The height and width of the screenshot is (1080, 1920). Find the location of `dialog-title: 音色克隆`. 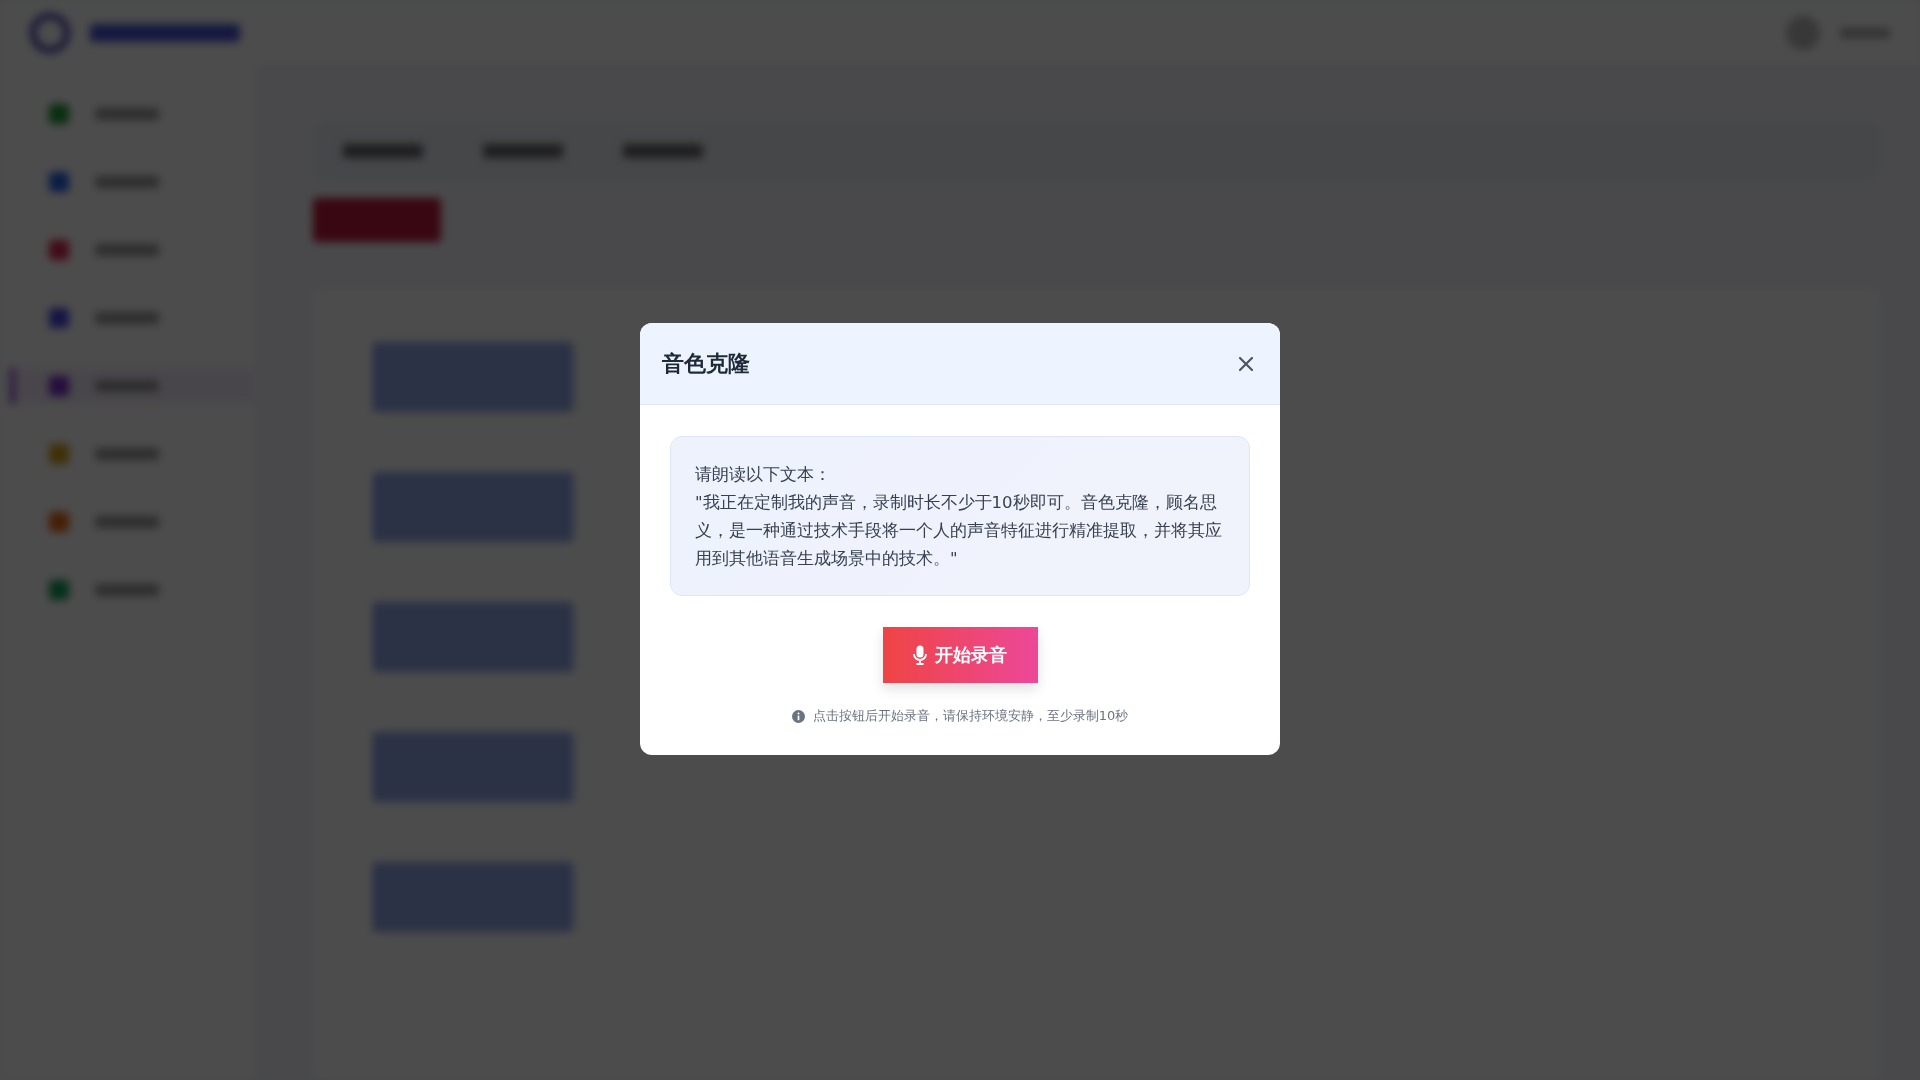

dialog-title: 音色克隆 is located at coordinates (706, 363).